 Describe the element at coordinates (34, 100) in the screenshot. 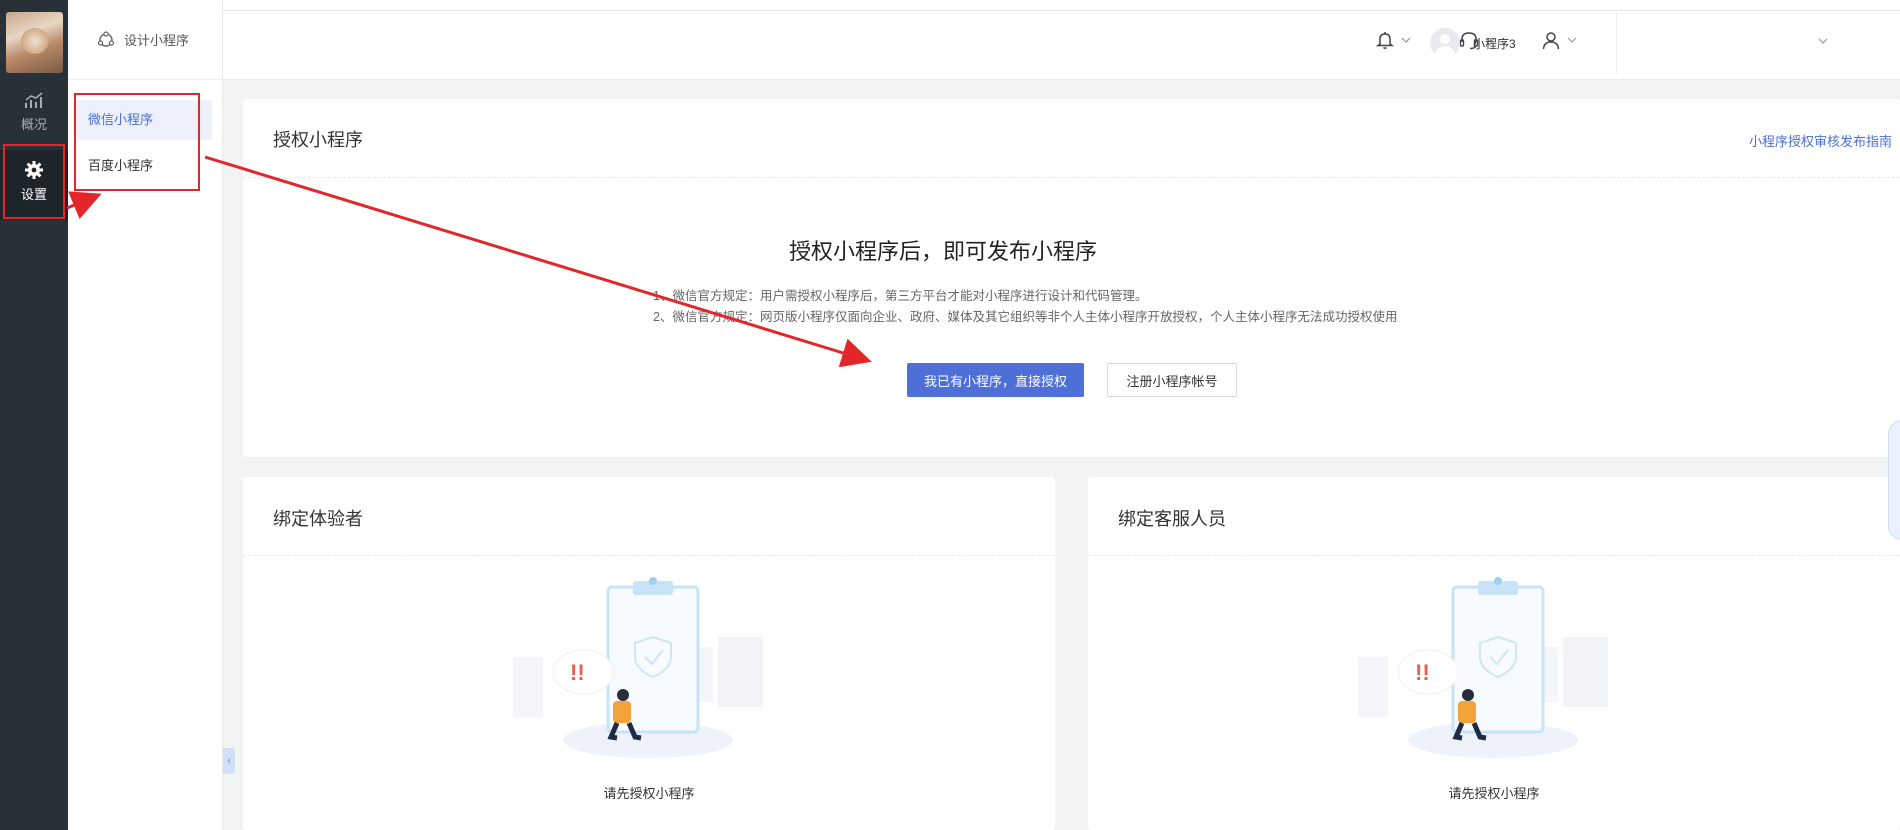

I see `chart-icon` at that location.